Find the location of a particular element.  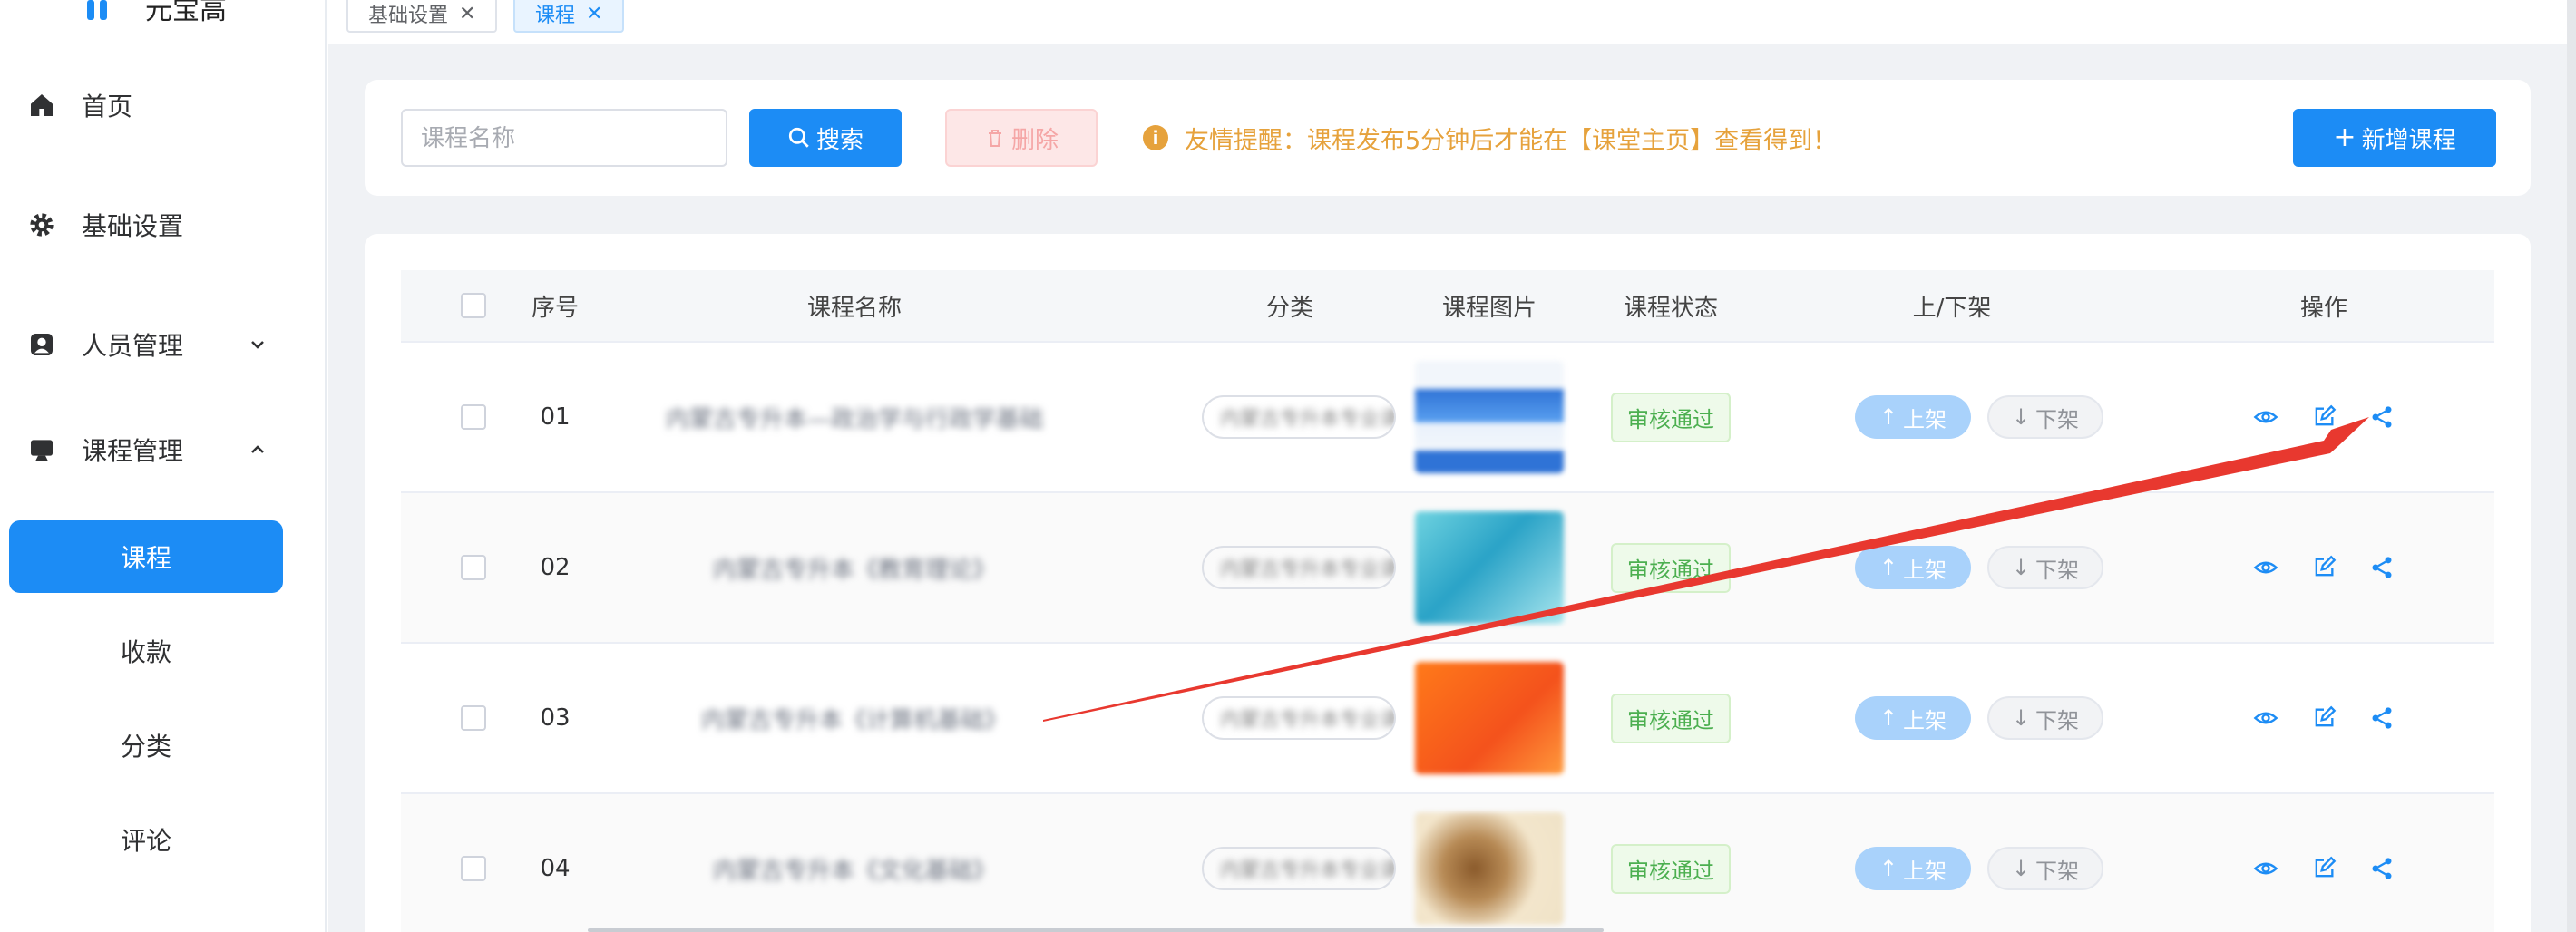

delete-button: 删除 is located at coordinates (1021, 138).